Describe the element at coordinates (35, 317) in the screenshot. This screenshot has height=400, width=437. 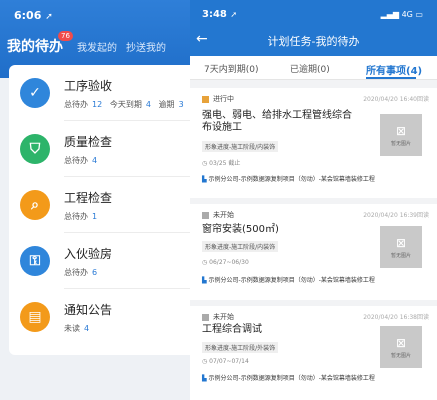
I see `notice-icon: ▤` at that location.